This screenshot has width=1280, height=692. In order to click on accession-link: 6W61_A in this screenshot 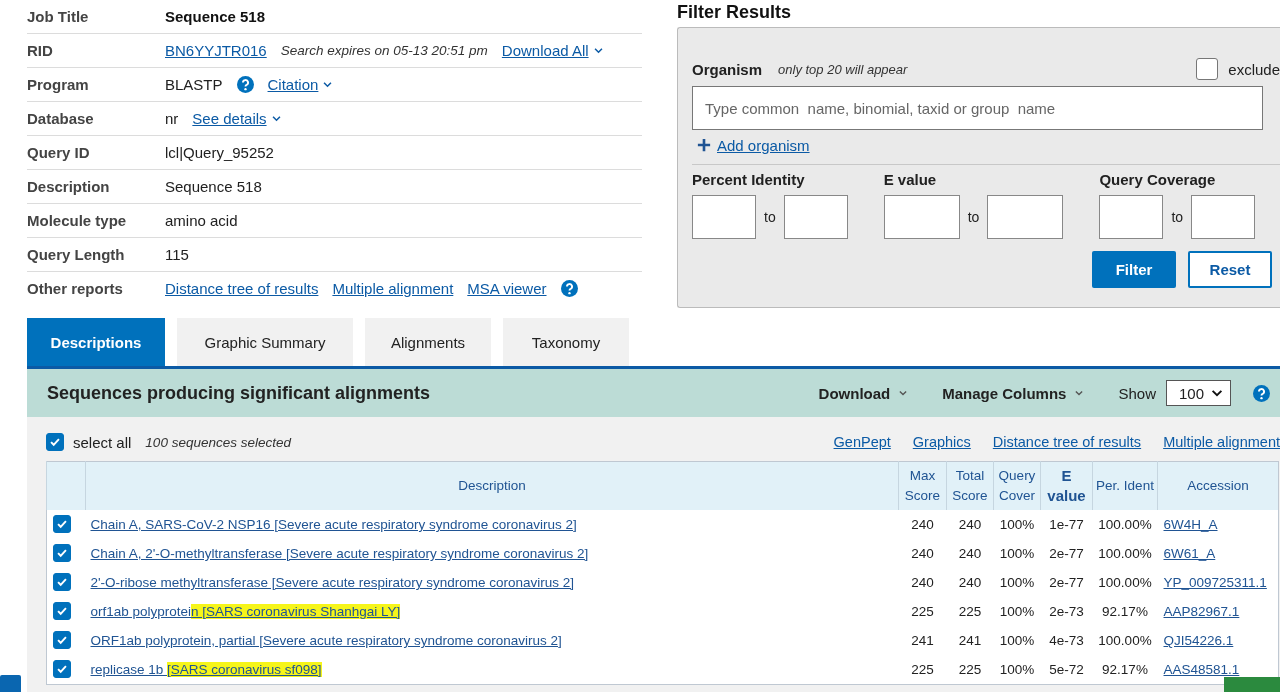, I will do `click(1189, 553)`.